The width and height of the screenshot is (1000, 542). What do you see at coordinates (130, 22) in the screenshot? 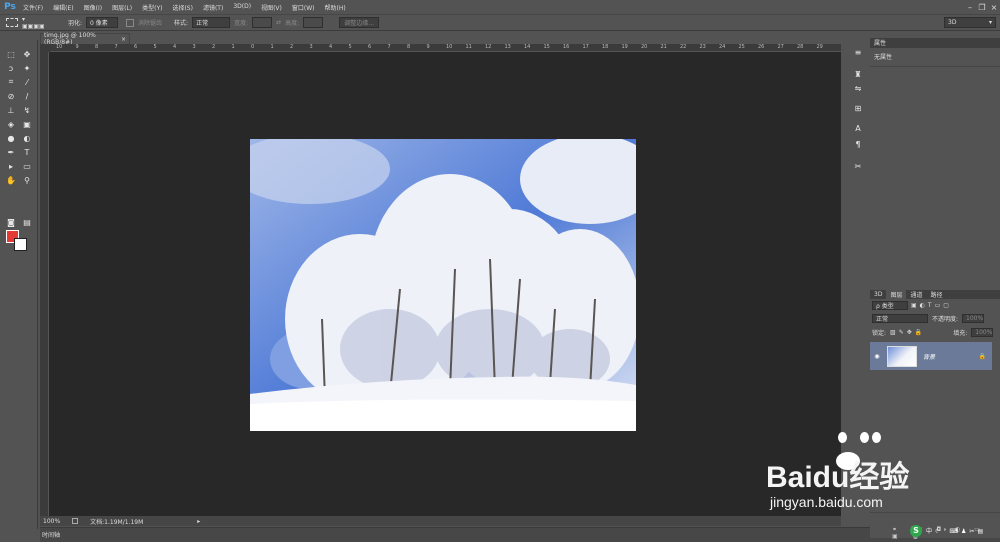
I see `antialias-checkbox` at bounding box center [130, 22].